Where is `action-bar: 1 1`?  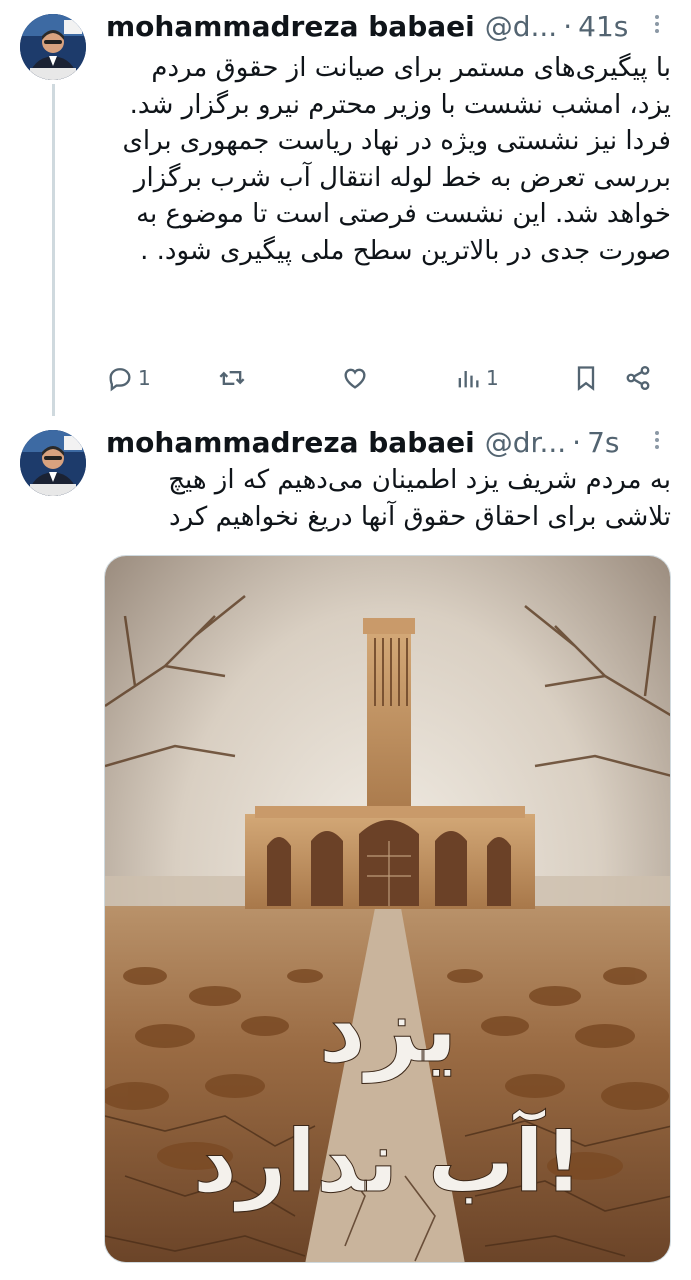
action-bar: 1 1 is located at coordinates (385, 380).